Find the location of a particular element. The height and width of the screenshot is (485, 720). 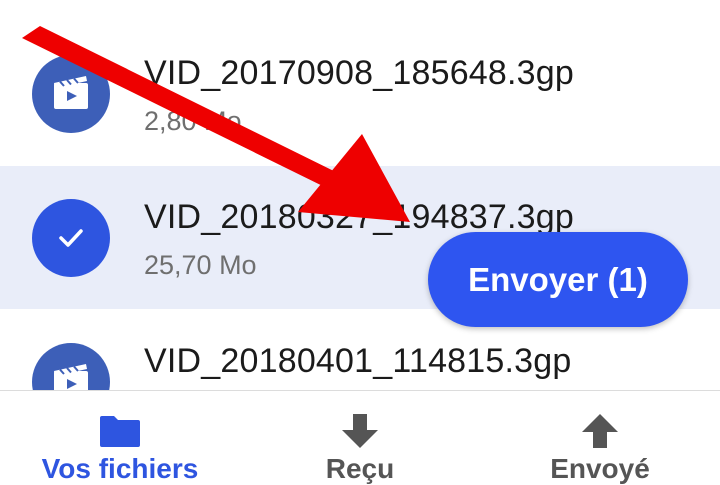

check-icon is located at coordinates (71, 238).